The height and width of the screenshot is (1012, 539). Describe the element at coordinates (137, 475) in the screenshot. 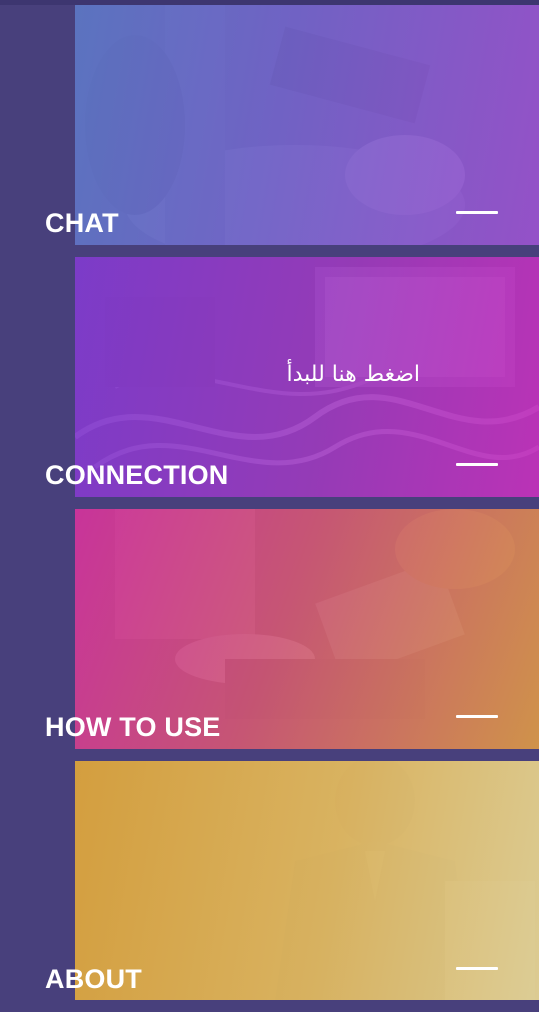

I see `menu-label-connection: CONNECTION` at that location.